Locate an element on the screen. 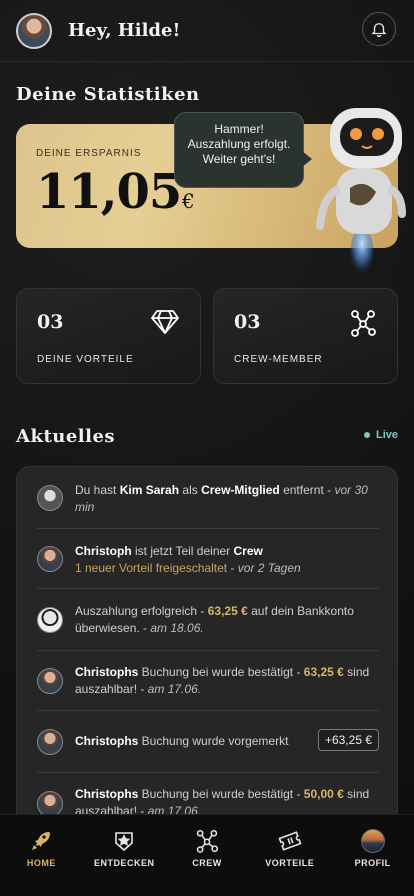 The width and height of the screenshot is (414, 896). benefits-count: 03 is located at coordinates (50, 322).